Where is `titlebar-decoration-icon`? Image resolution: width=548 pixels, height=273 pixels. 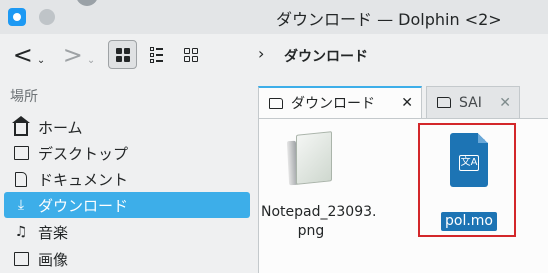 titlebar-decoration-icon is located at coordinates (87, 3).